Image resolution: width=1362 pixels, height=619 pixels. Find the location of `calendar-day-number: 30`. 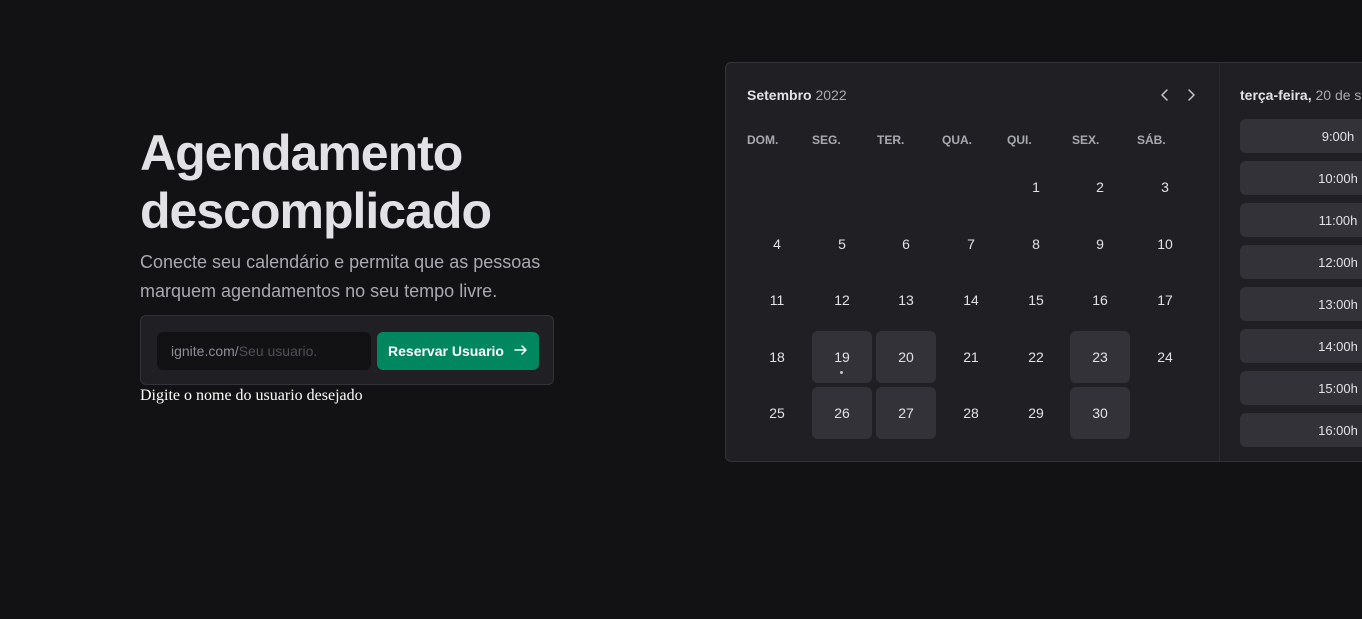

calendar-day-number: 30 is located at coordinates (1100, 413).